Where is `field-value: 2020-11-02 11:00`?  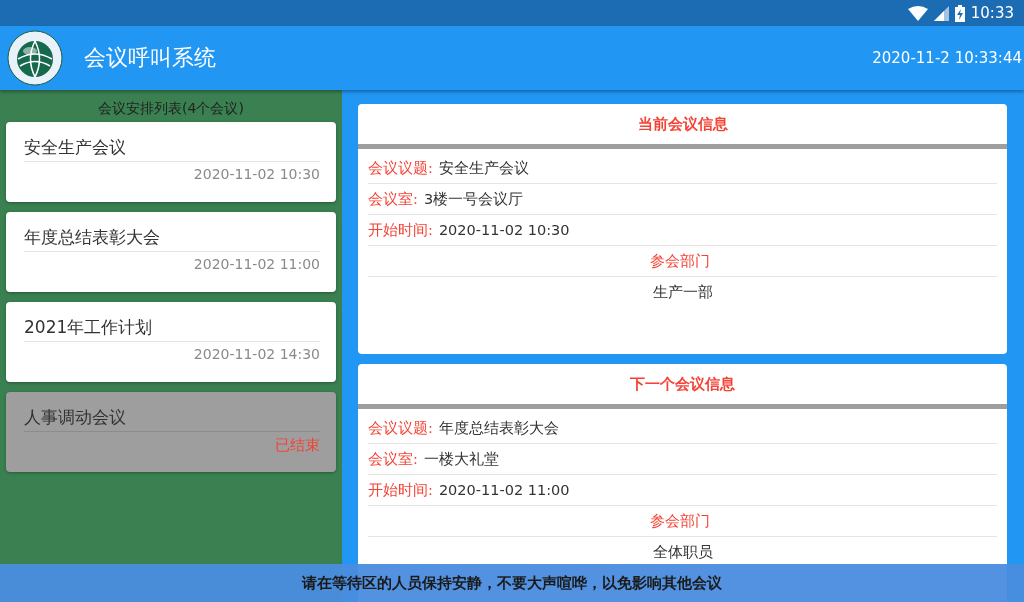 field-value: 2020-11-02 11:00 is located at coordinates (504, 490).